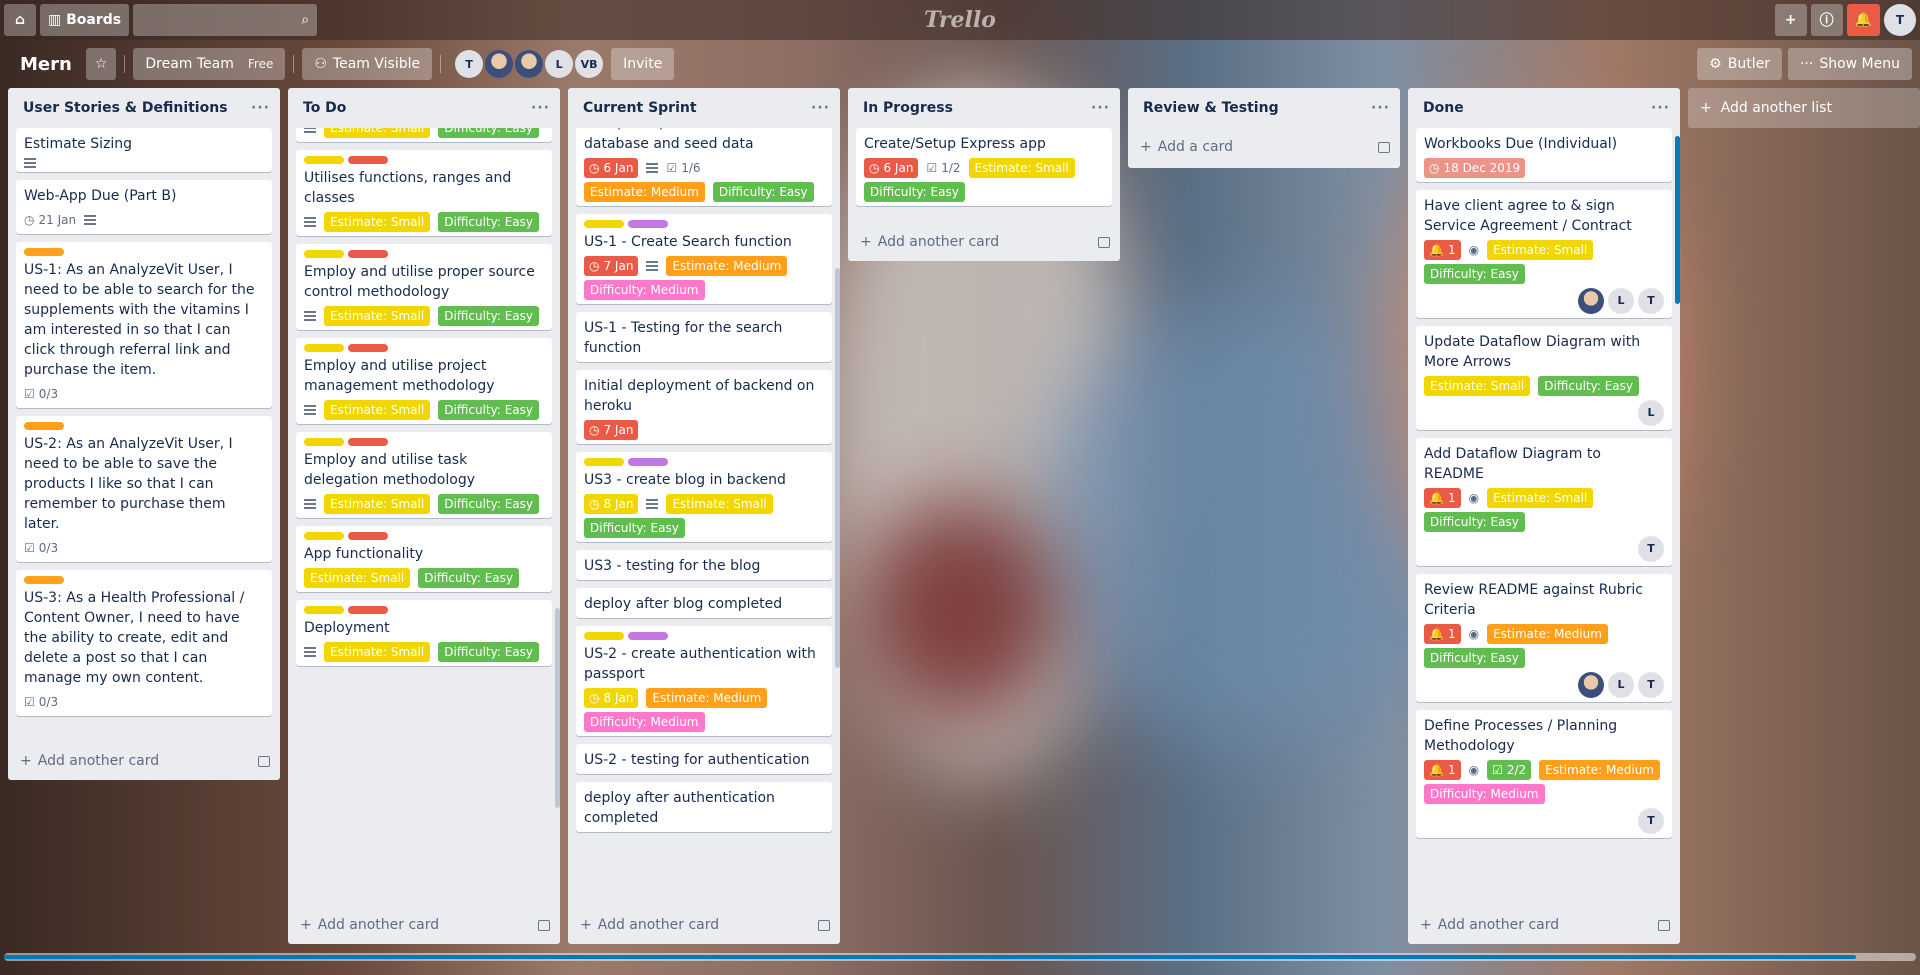 Image resolution: width=1920 pixels, height=975 pixels. What do you see at coordinates (640, 108) in the screenshot?
I see `list-title: Current Sprint` at bounding box center [640, 108].